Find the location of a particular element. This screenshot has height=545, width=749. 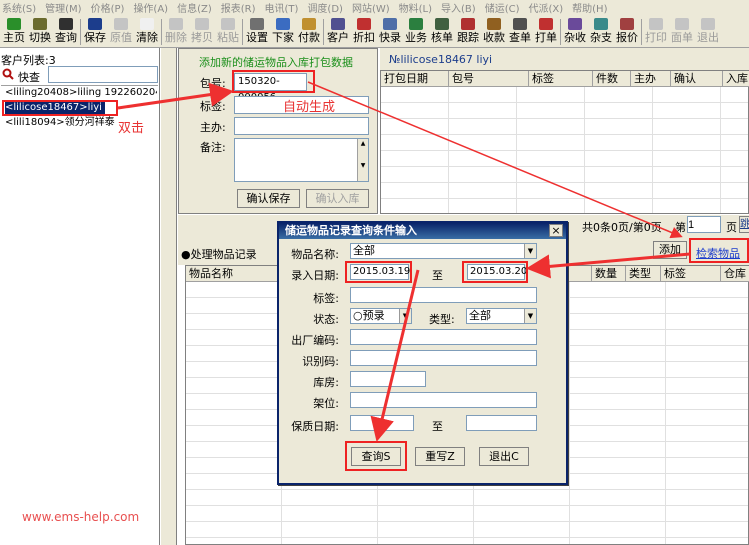

menu-item: 网站(W) is located at coordinates (370, 7).